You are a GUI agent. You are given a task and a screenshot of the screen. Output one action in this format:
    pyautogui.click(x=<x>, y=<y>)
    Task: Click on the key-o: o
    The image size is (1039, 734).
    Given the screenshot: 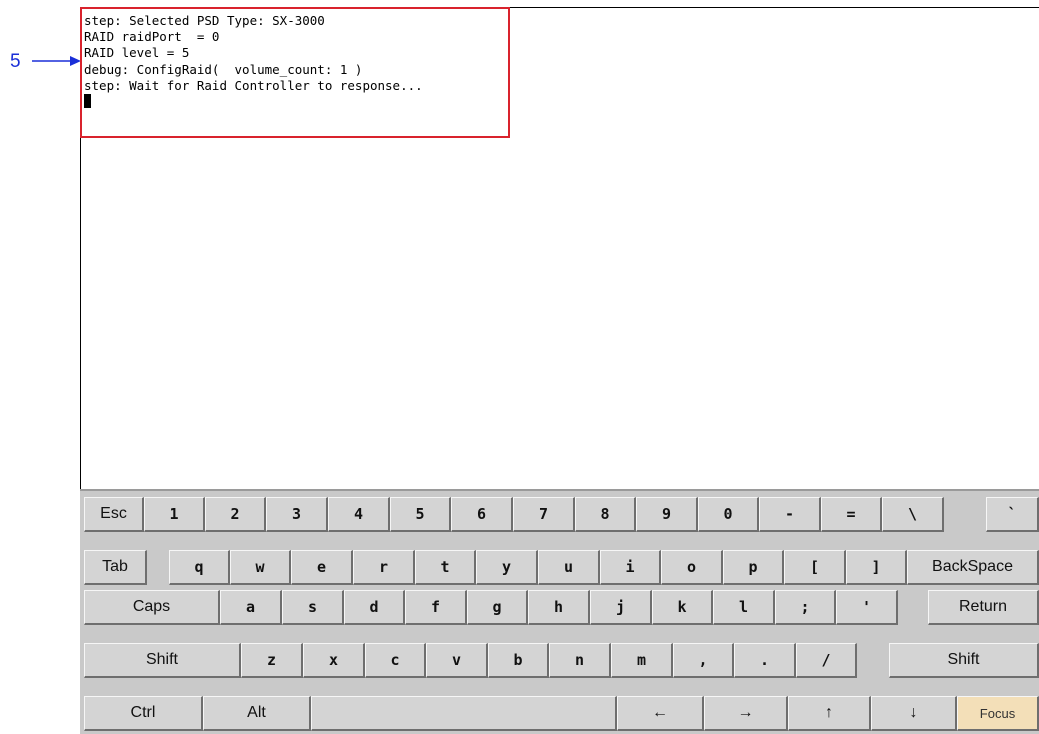 What is the action you would take?
    pyautogui.click(x=692, y=567)
    